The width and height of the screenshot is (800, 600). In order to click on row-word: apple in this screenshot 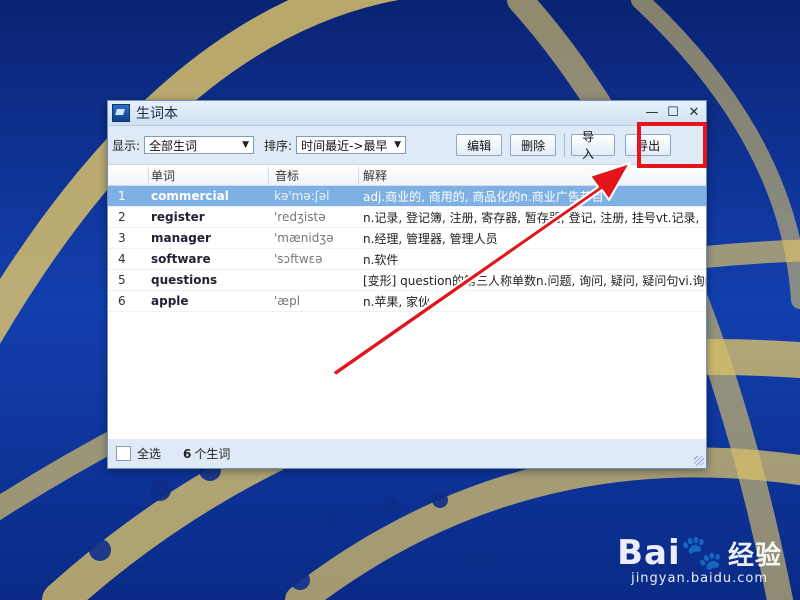, I will do `click(170, 301)`.